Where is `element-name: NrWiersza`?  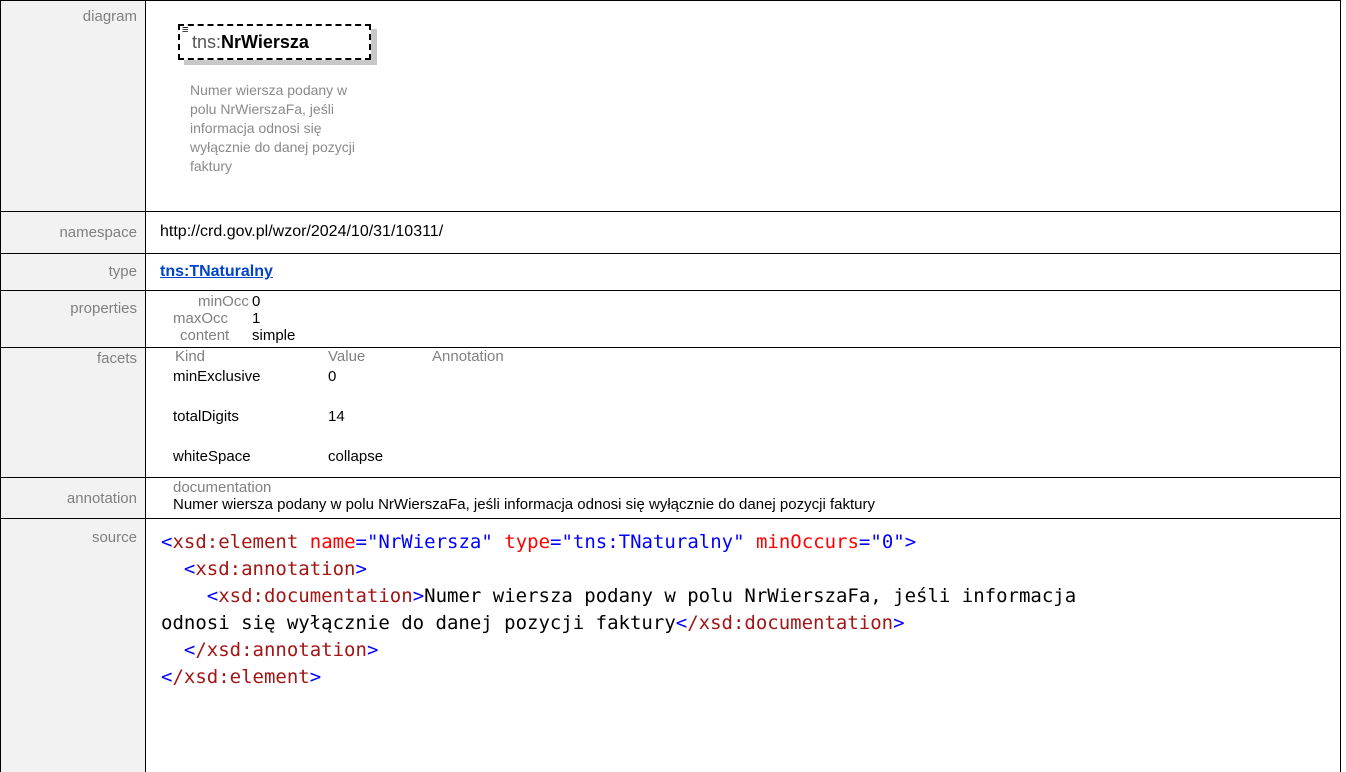
element-name: NrWiersza is located at coordinates (265, 42).